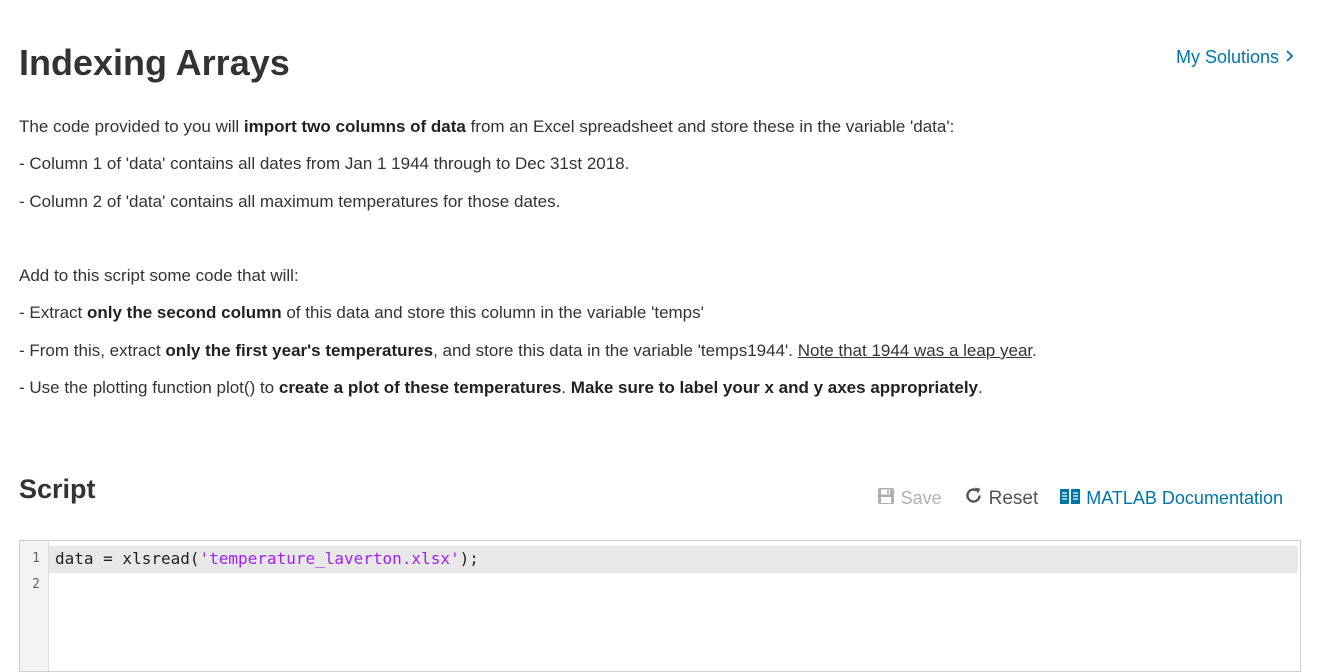  Describe the element at coordinates (36, 558) in the screenshot. I see `line-number: 1` at that location.